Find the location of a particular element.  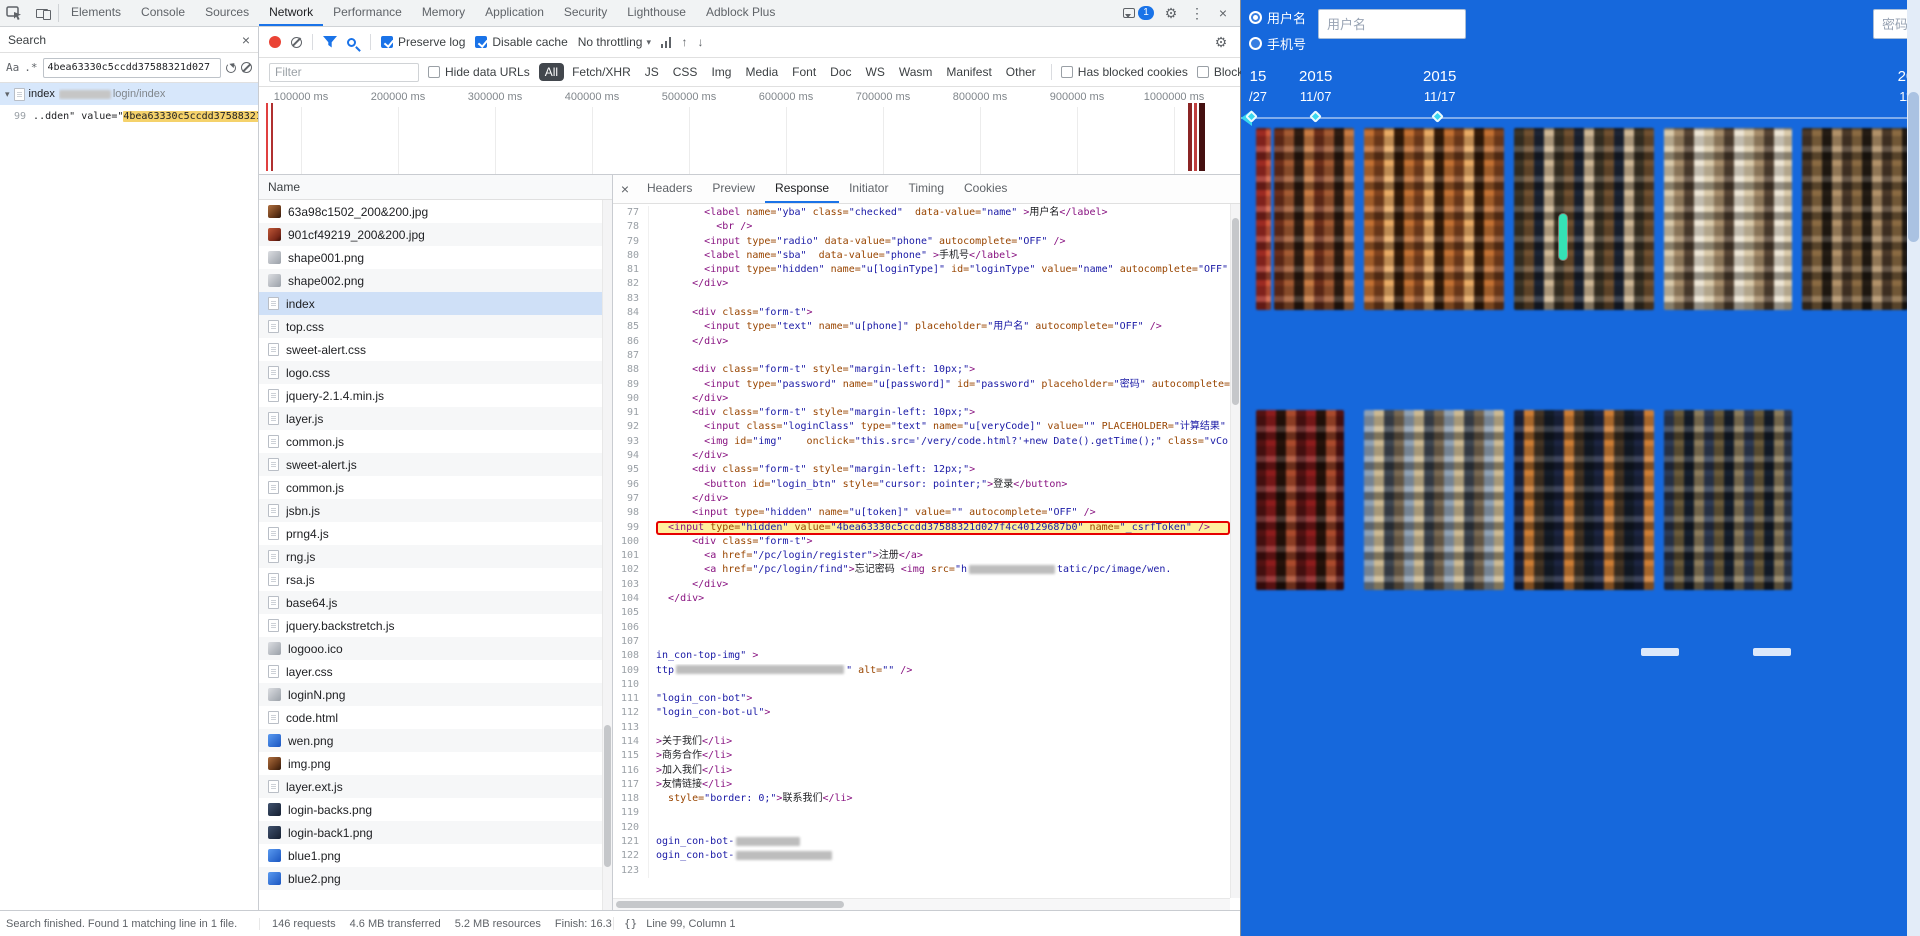

search-input is located at coordinates (131, 67).